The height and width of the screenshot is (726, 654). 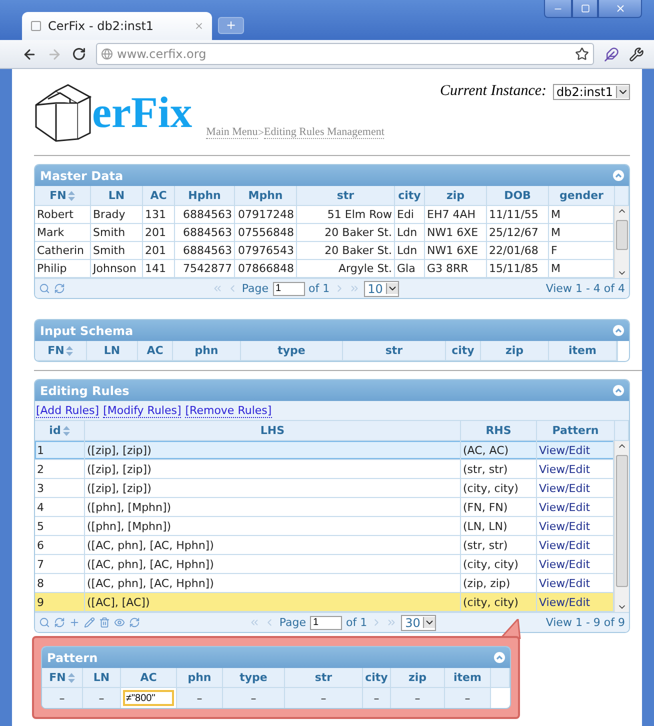 I want to click on browser-tab: CerFix - db2:inst1, so click(x=117, y=26).